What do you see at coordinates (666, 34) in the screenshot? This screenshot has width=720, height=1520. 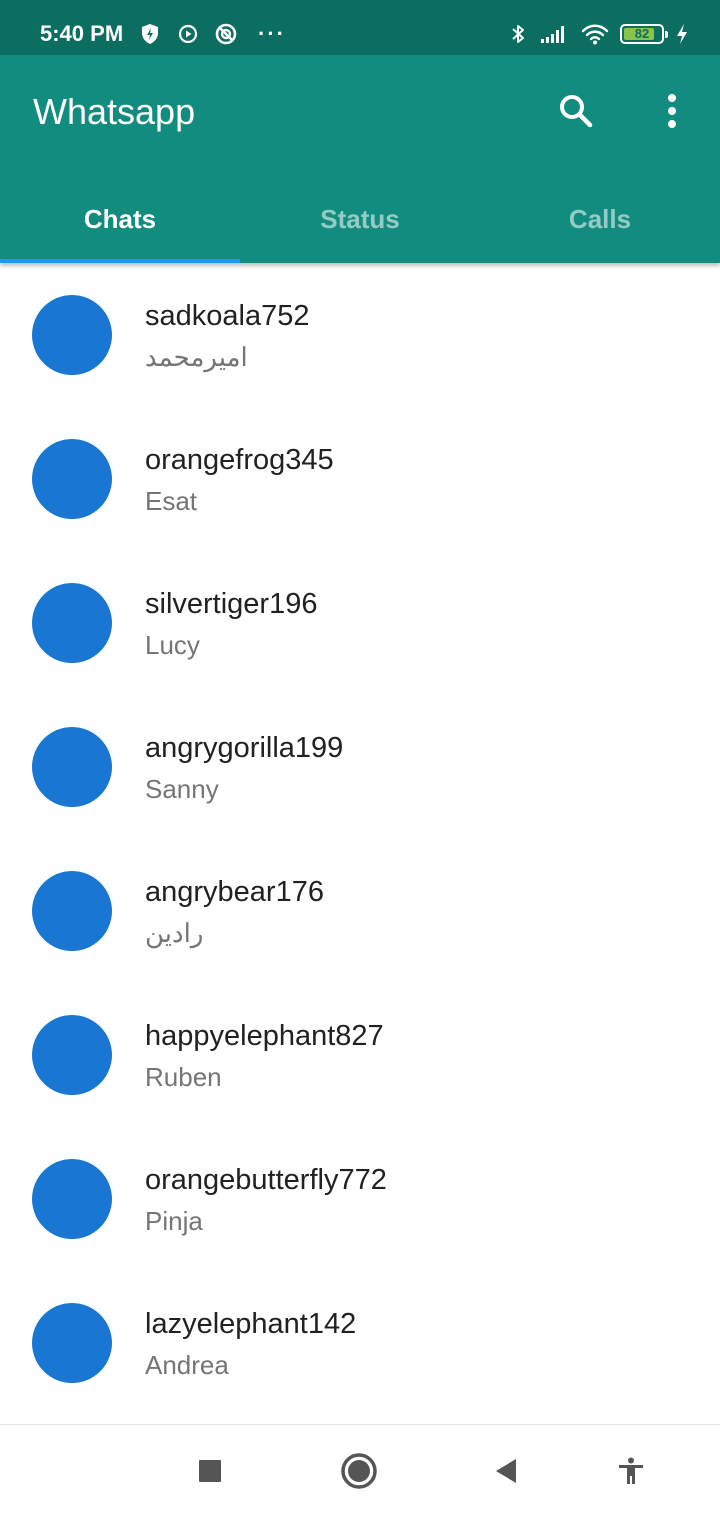 I see `battery-tip` at bounding box center [666, 34].